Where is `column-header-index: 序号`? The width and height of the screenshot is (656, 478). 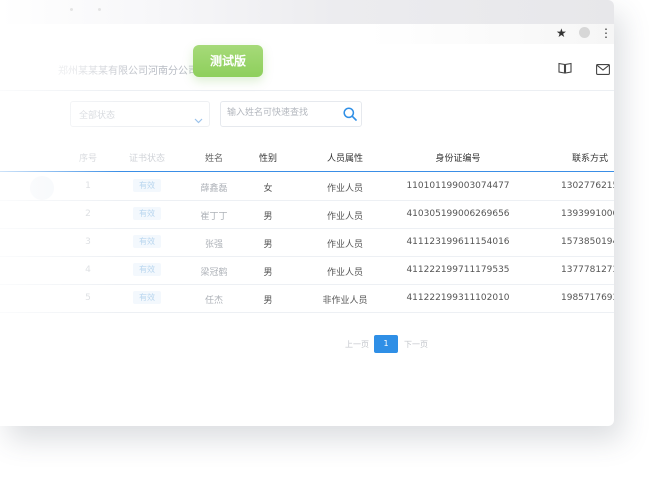 column-header-index: 序号 is located at coordinates (88, 157).